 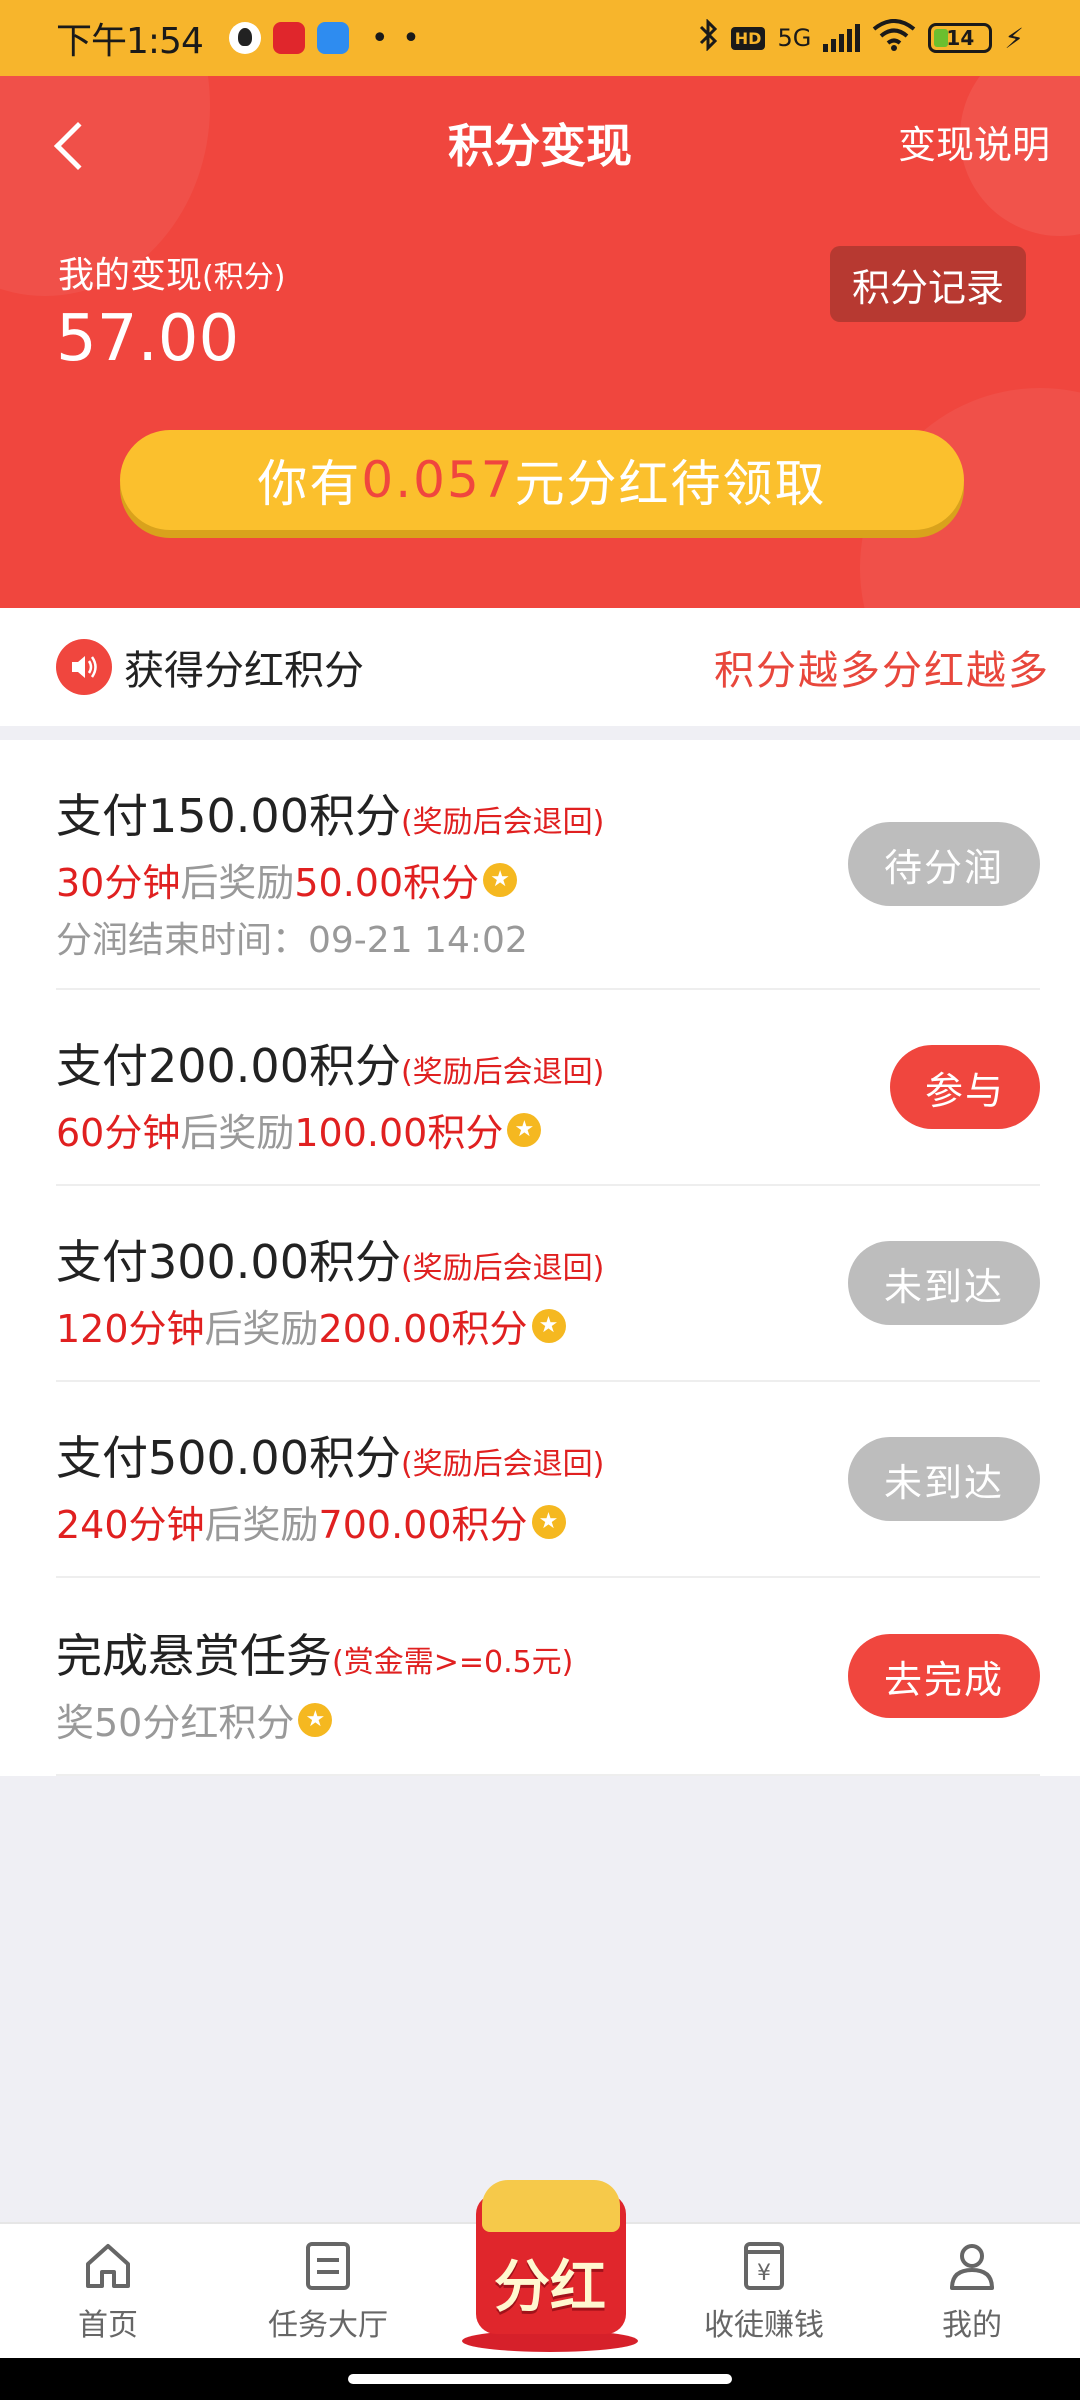 What do you see at coordinates (175, 1723) in the screenshot?
I see `task-desc: 奖50分红积分` at bounding box center [175, 1723].